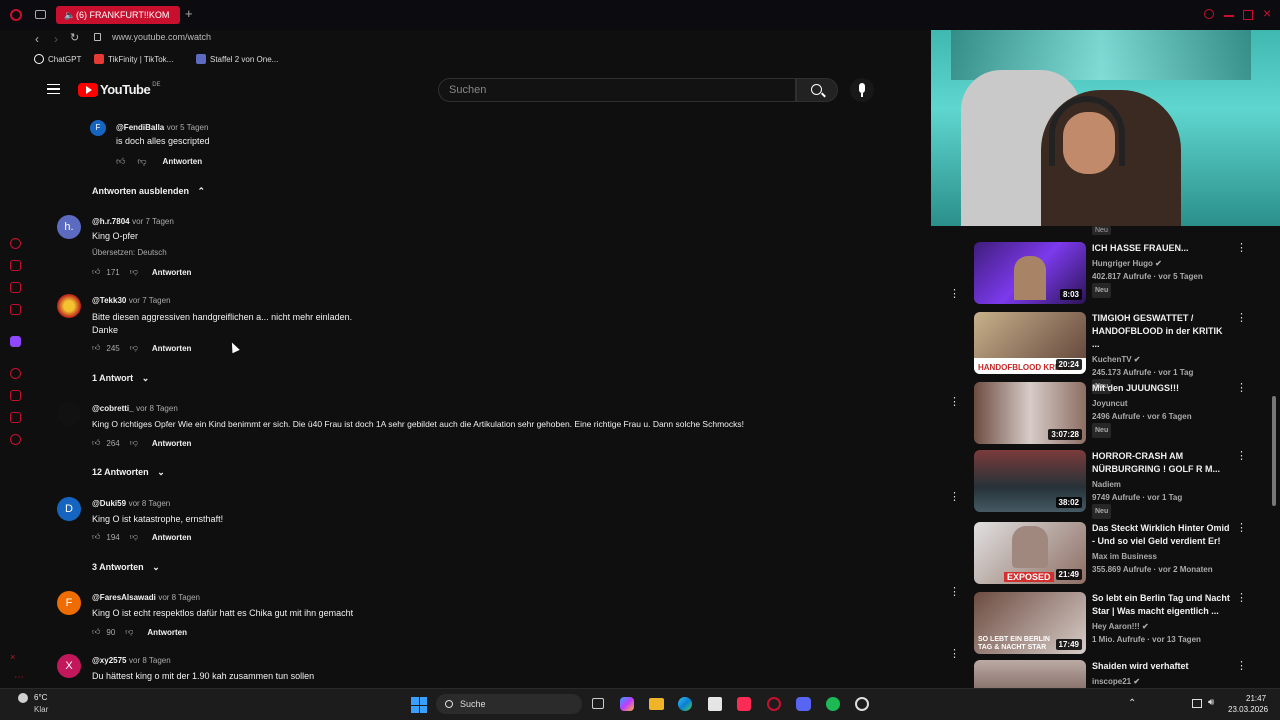 This screenshot has width=1280, height=720. Describe the element at coordinates (74, 37) in the screenshot. I see `reload-icon: ↻` at that location.